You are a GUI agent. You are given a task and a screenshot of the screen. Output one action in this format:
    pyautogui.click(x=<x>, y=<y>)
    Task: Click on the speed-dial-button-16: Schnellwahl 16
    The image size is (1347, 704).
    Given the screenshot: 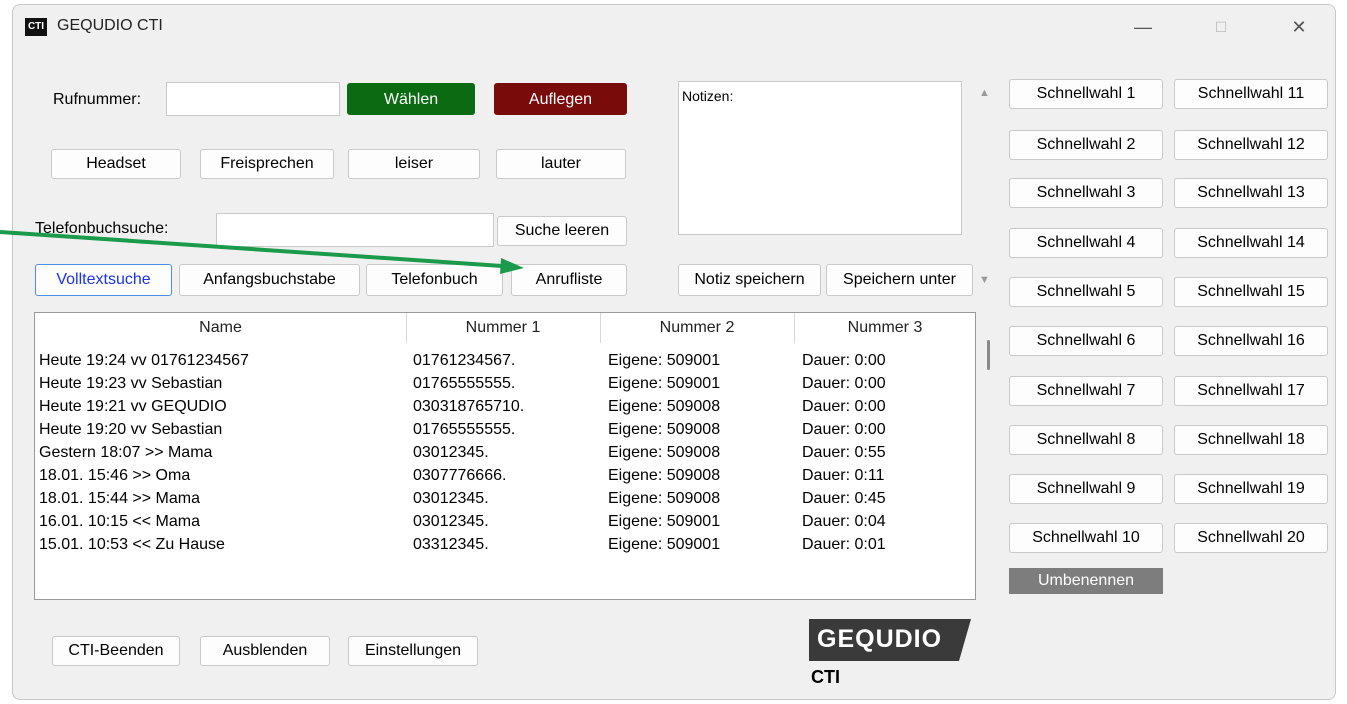 What is the action you would take?
    pyautogui.click(x=1251, y=341)
    